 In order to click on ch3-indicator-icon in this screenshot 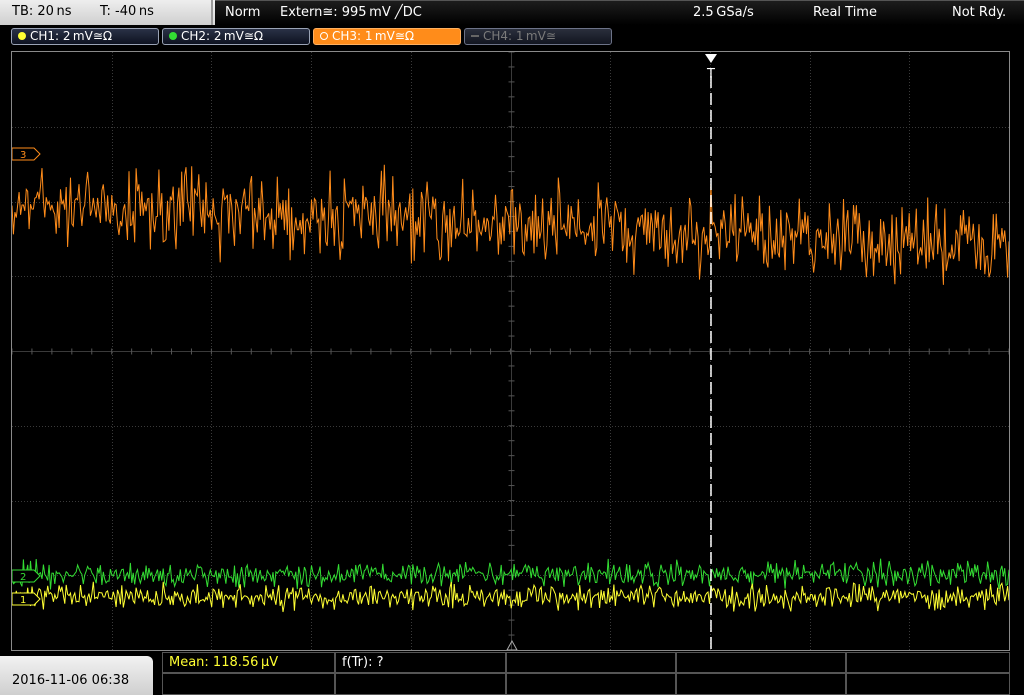, I will do `click(324, 36)`.